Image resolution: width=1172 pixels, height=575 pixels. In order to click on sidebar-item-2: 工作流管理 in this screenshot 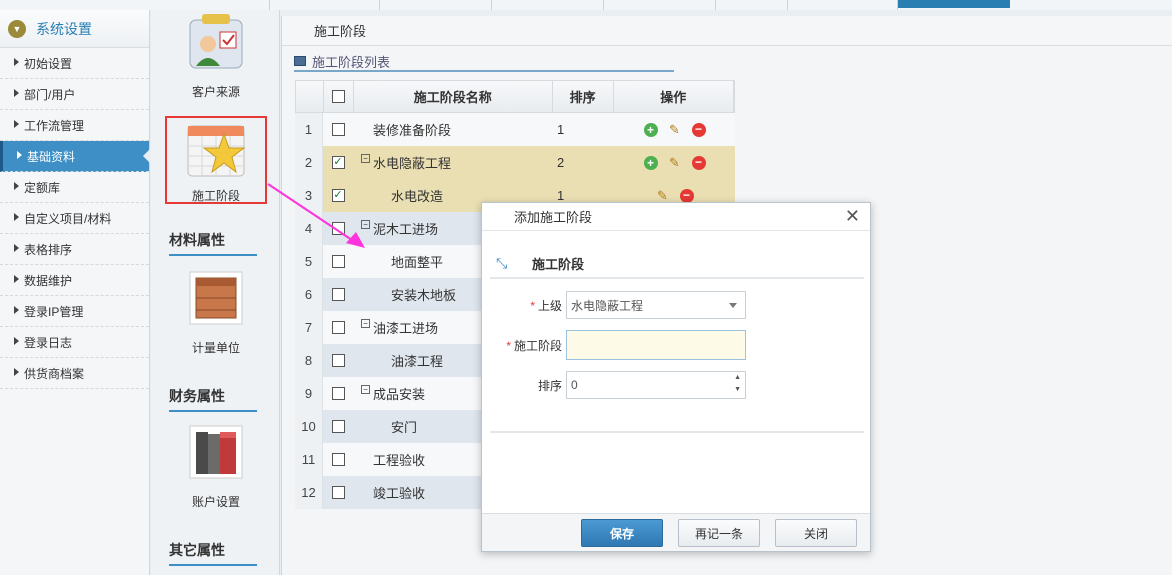, I will do `click(74, 125)`.